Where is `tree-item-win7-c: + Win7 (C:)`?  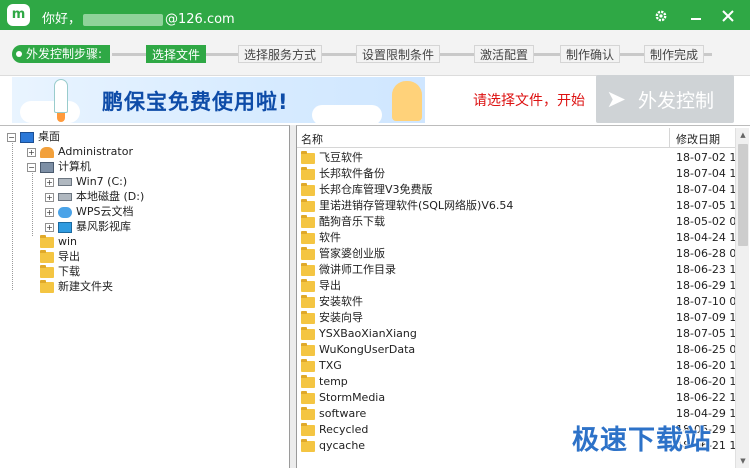
tree-item-win7-c: + Win7 (C:) is located at coordinates (86, 181).